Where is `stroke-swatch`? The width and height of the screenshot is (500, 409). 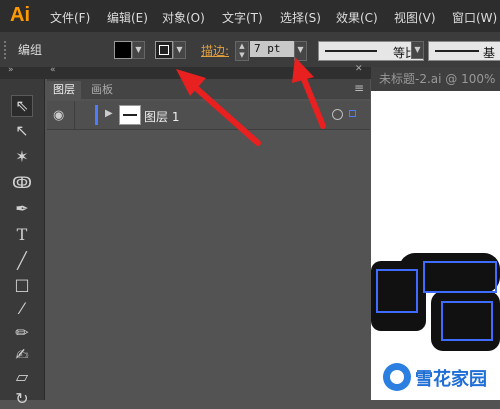
stroke-swatch is located at coordinates (164, 50).